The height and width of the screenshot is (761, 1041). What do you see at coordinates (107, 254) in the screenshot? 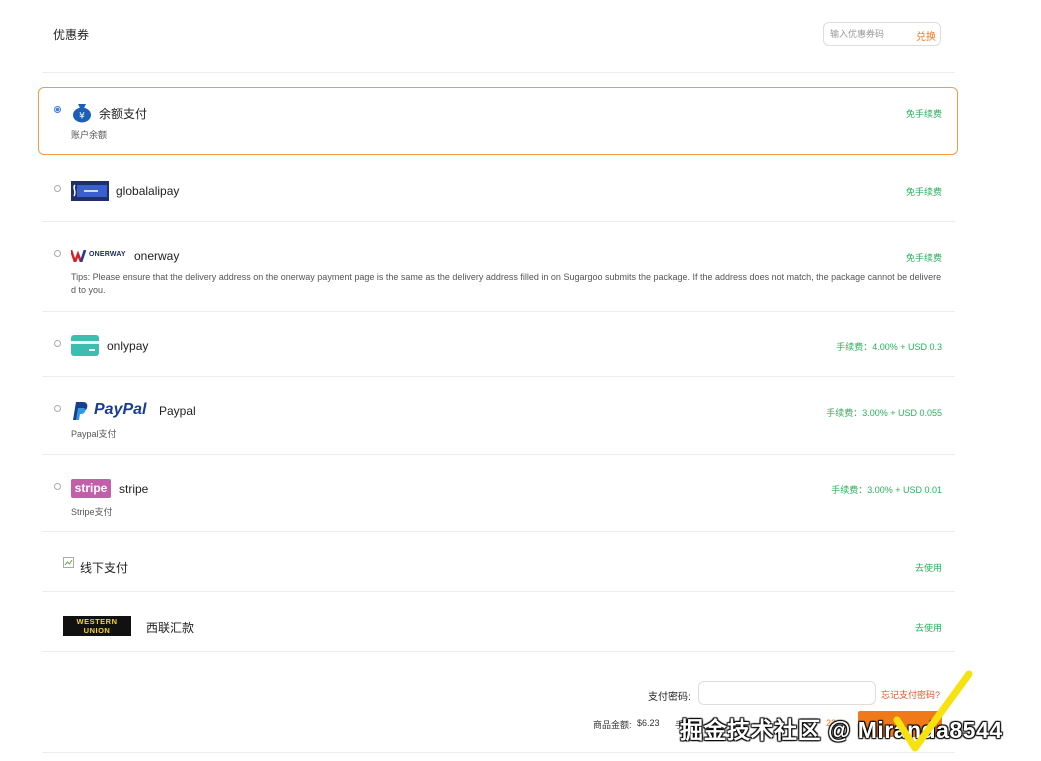
I see `onerway-logo-text: ONERWAY` at bounding box center [107, 254].